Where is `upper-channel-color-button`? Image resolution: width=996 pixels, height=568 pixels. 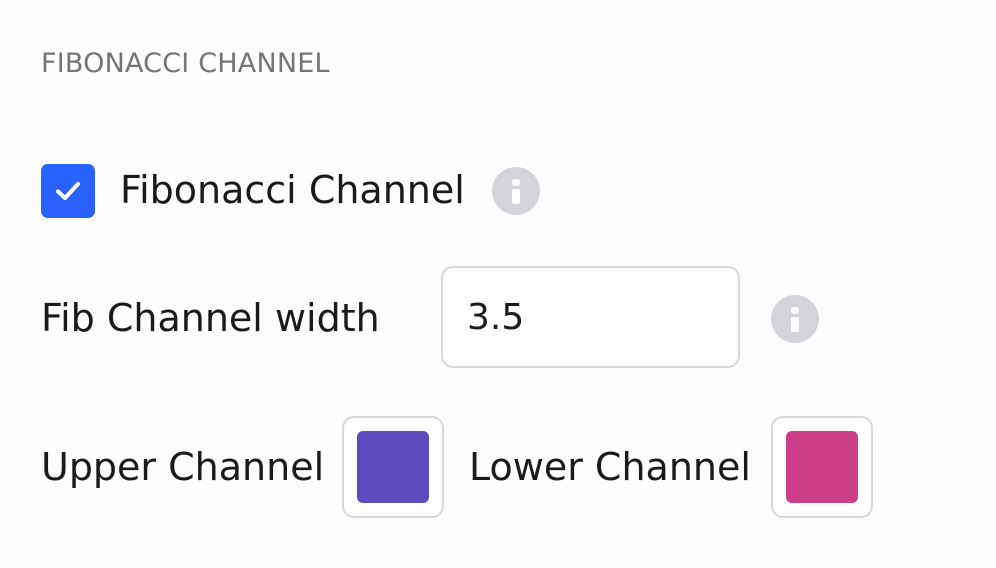
upper-channel-color-button is located at coordinates (393, 467).